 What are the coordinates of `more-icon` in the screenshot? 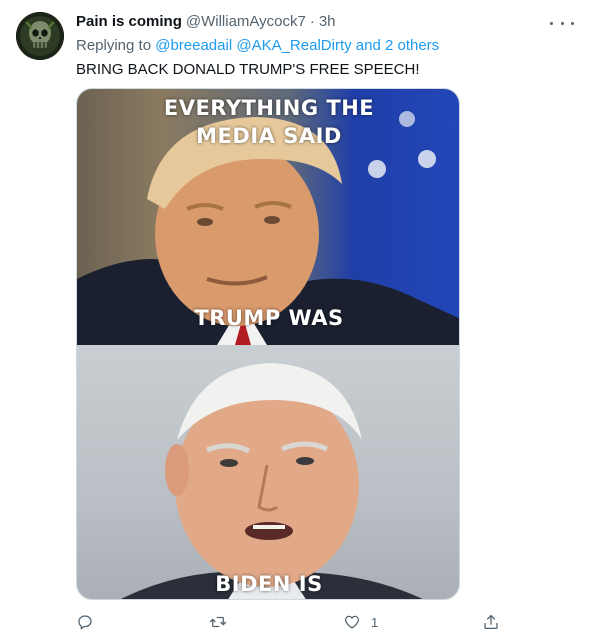 It's located at (562, 23).